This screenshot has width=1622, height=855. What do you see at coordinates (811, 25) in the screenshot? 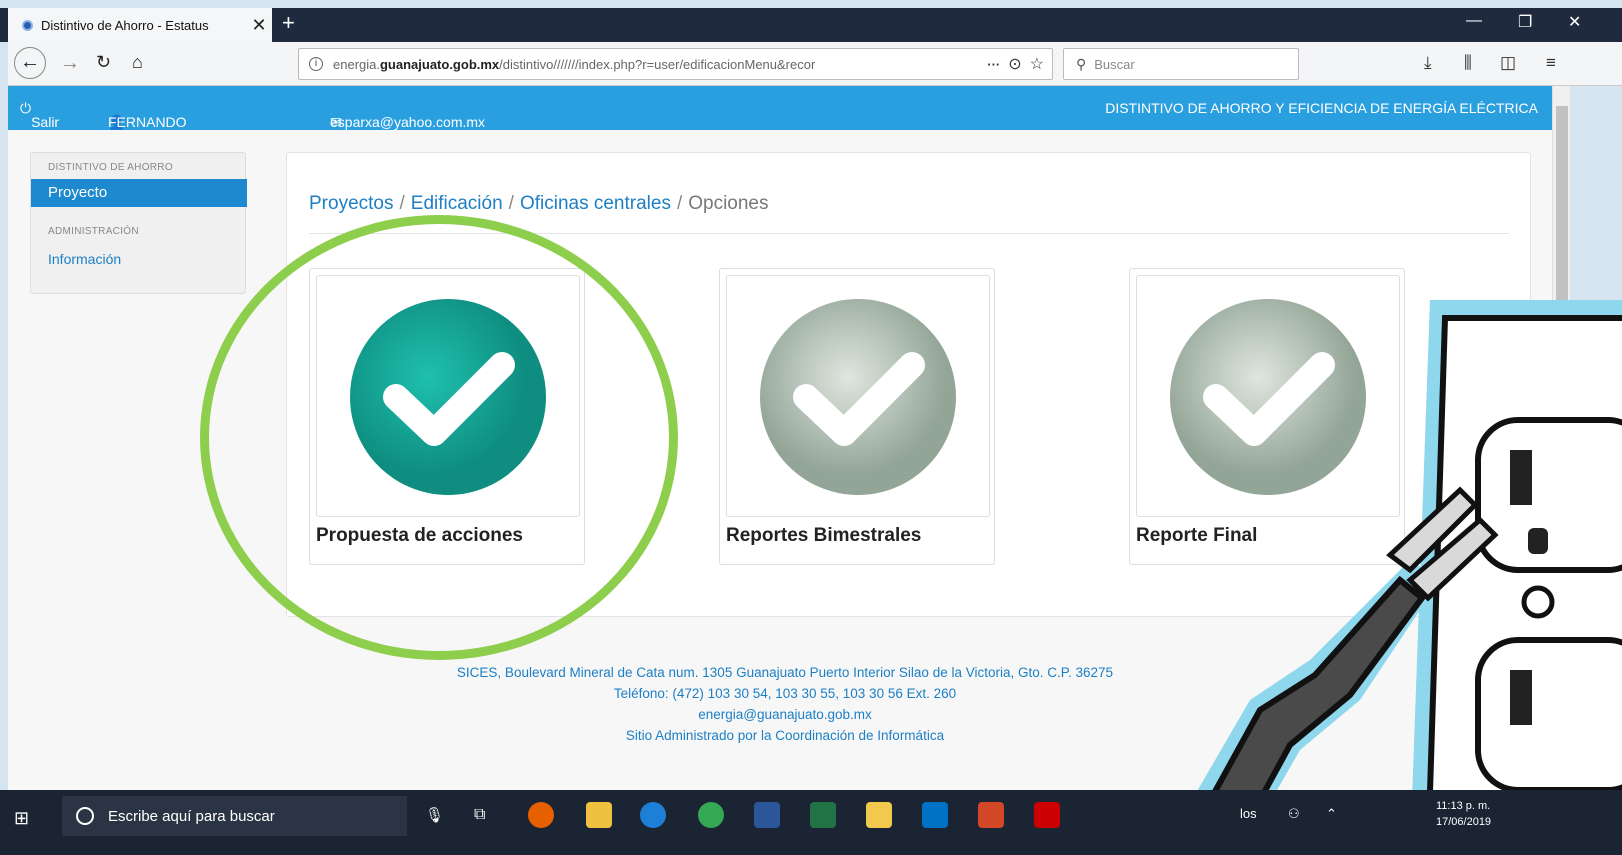
I see `browser-tab-bar: Distintivo de Ahorro - Estatus ✕ + — ❐ ✕` at bounding box center [811, 25].